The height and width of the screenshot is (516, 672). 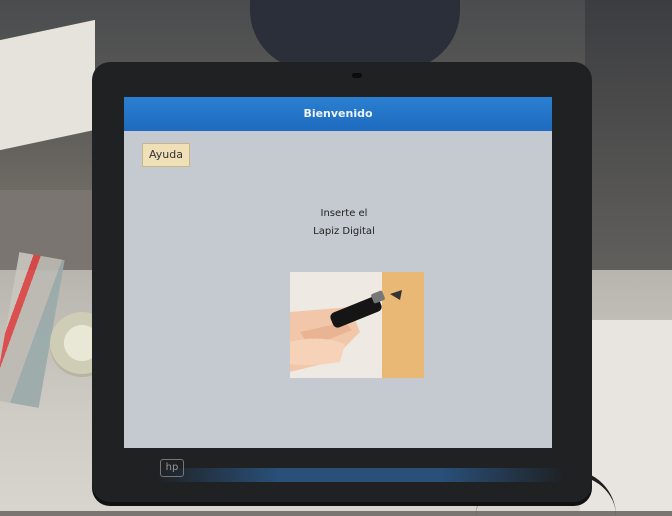 I want to click on tablet-base-light, so click(x=360, y=475).